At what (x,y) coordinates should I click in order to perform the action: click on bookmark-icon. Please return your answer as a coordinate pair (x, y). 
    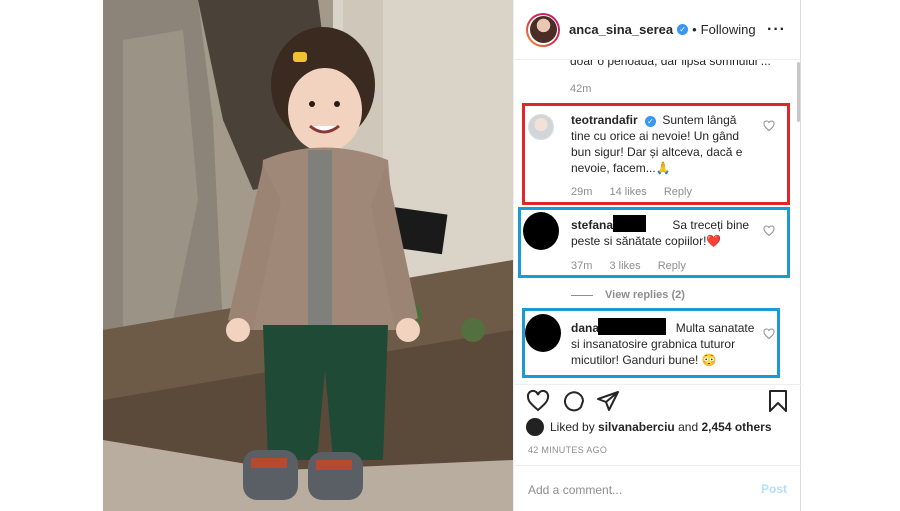
    Looking at the image, I should click on (778, 401).